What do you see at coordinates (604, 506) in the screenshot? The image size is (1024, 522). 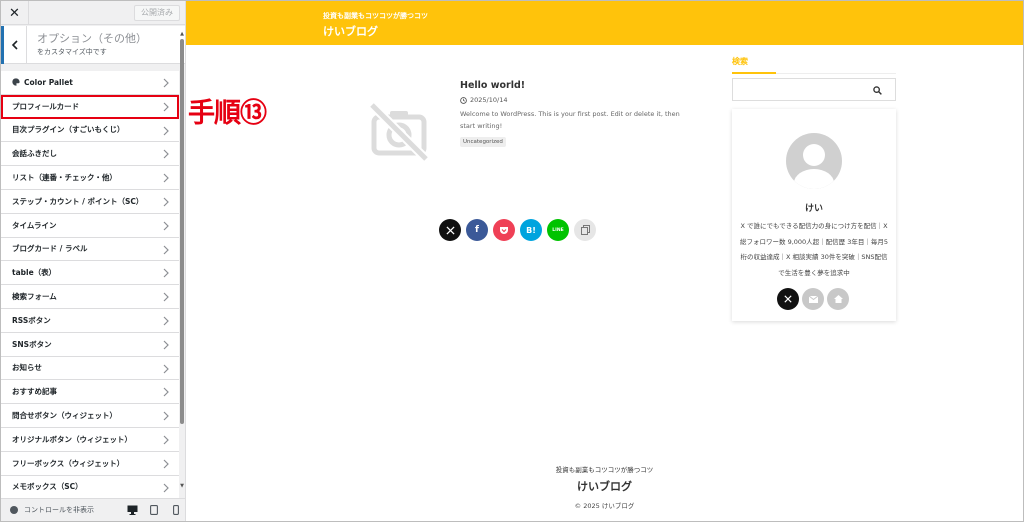 I see `footer-copyright: © 2025 けいブログ` at bounding box center [604, 506].